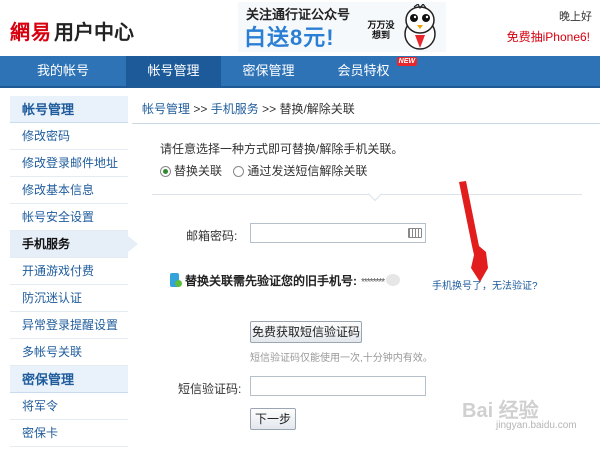 The width and height of the screenshot is (600, 450). I want to click on sms-code-label: 短信验证码:, so click(210, 389).